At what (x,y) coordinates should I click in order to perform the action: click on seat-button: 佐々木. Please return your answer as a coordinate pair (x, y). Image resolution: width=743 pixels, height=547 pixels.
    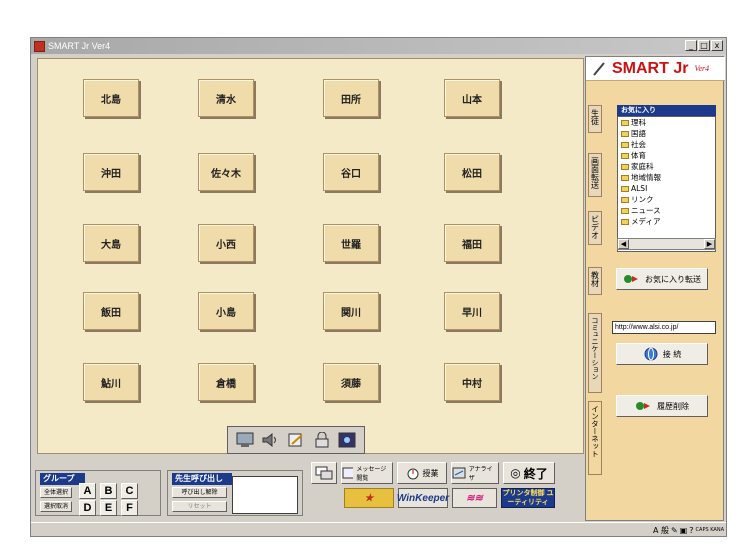
    Looking at the image, I should click on (226, 172).